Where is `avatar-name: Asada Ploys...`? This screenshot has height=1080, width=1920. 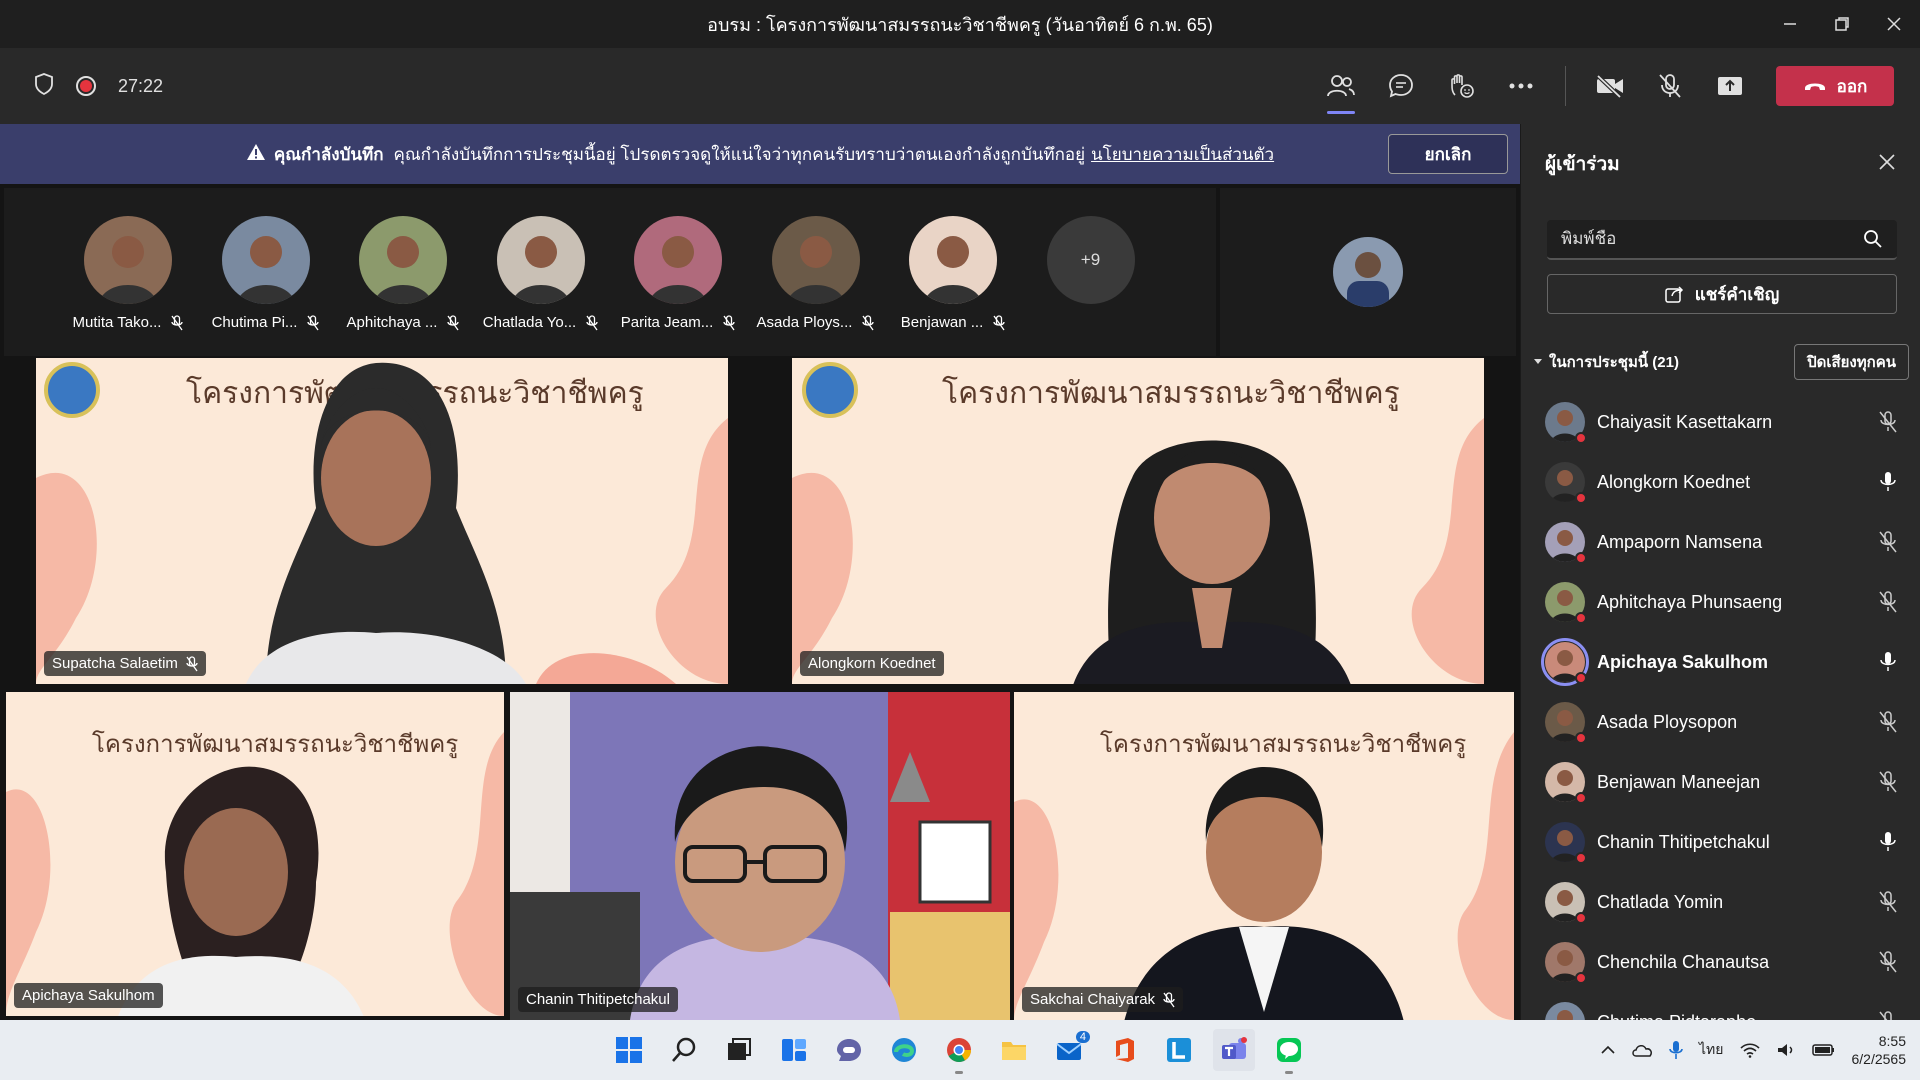
avatar-name: Asada Ploys... is located at coordinates (804, 322).